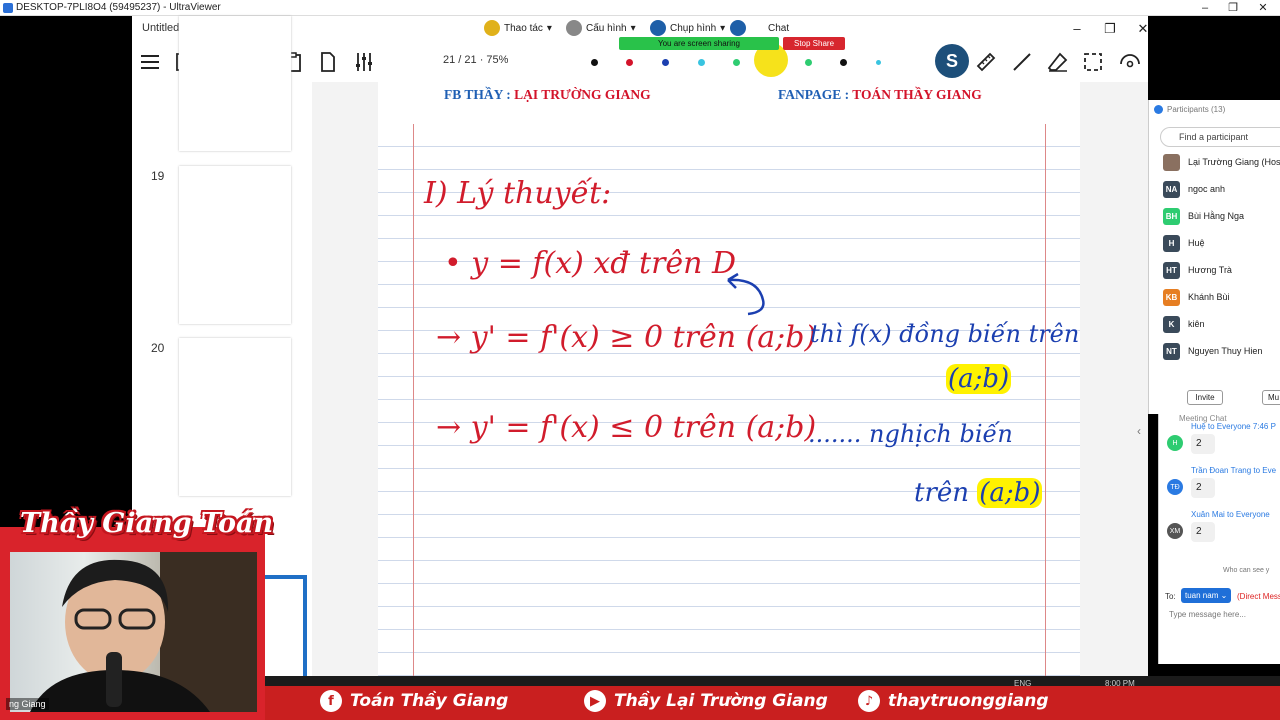 The height and width of the screenshot is (720, 1280). Describe the element at coordinates (779, 28) in the screenshot. I see `menu-chat-label: Chat` at that location.